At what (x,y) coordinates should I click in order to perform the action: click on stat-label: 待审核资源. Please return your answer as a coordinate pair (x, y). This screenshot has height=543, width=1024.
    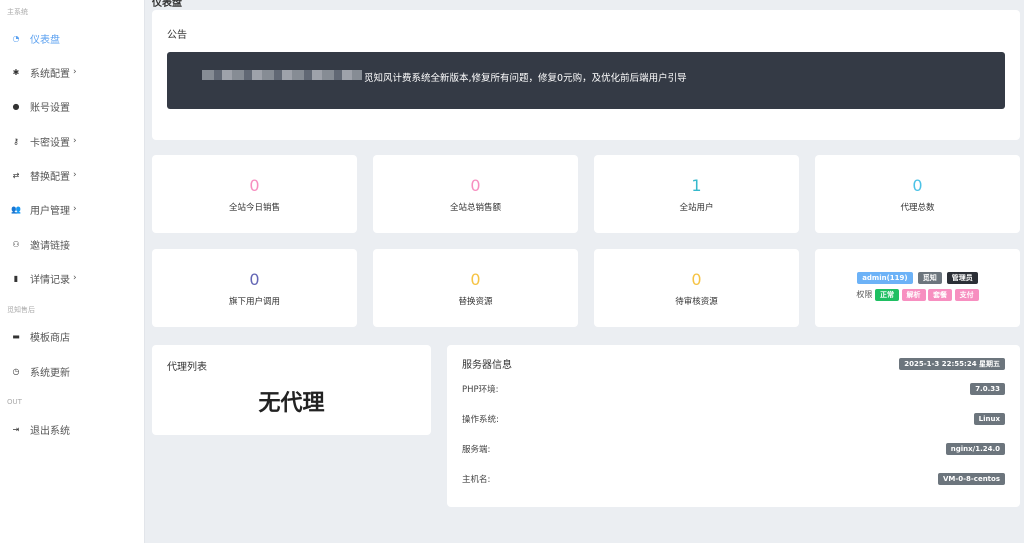
    Looking at the image, I should click on (696, 302).